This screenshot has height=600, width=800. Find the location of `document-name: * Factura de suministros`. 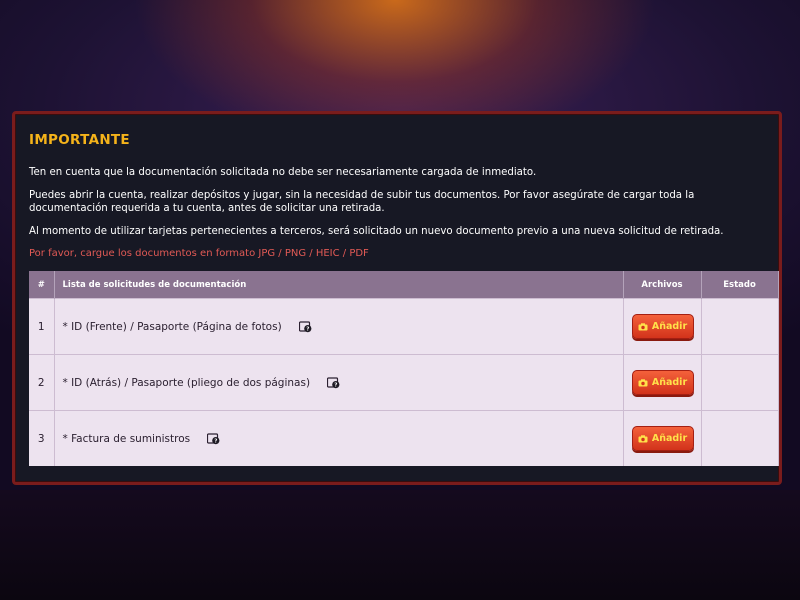

document-name: * Factura de suministros is located at coordinates (126, 438).